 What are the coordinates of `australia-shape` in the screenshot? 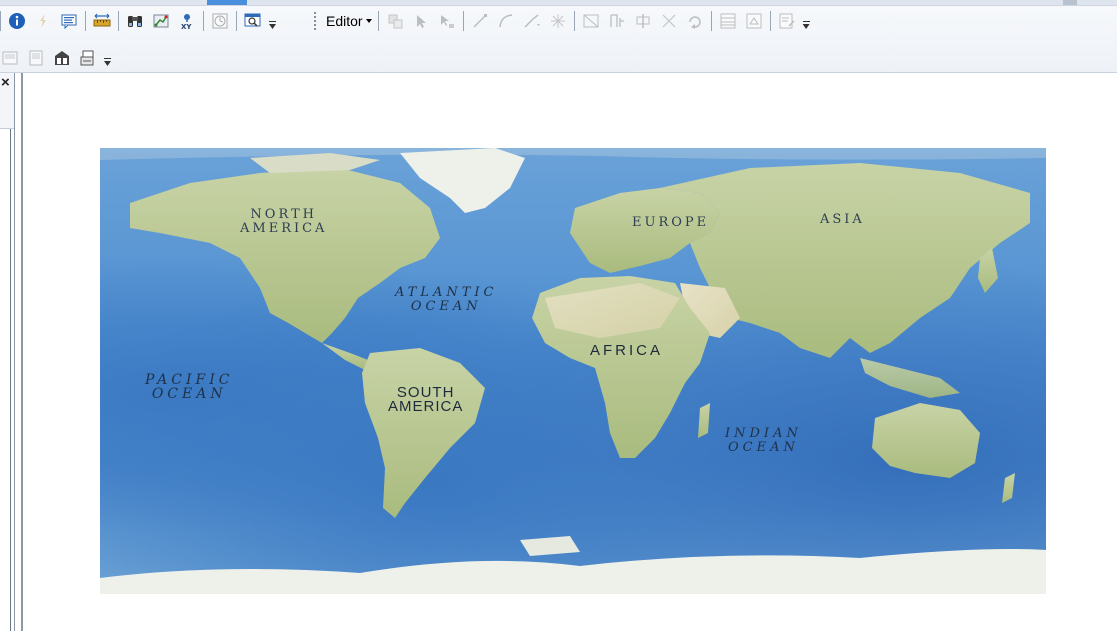 It's located at (926, 440).